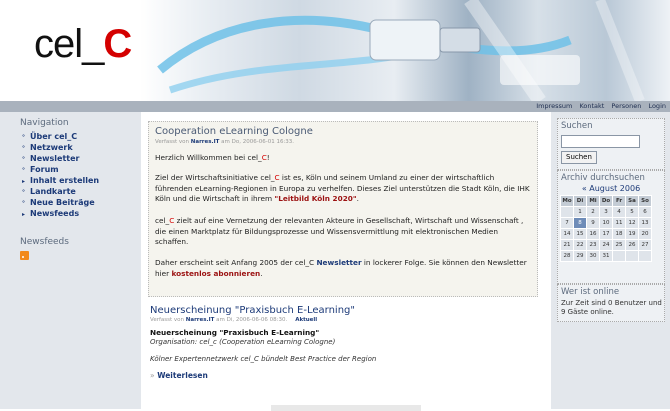  I want to click on welcome-greeting: Herzlich Willkommen bei cel_C!, so click(344, 158).